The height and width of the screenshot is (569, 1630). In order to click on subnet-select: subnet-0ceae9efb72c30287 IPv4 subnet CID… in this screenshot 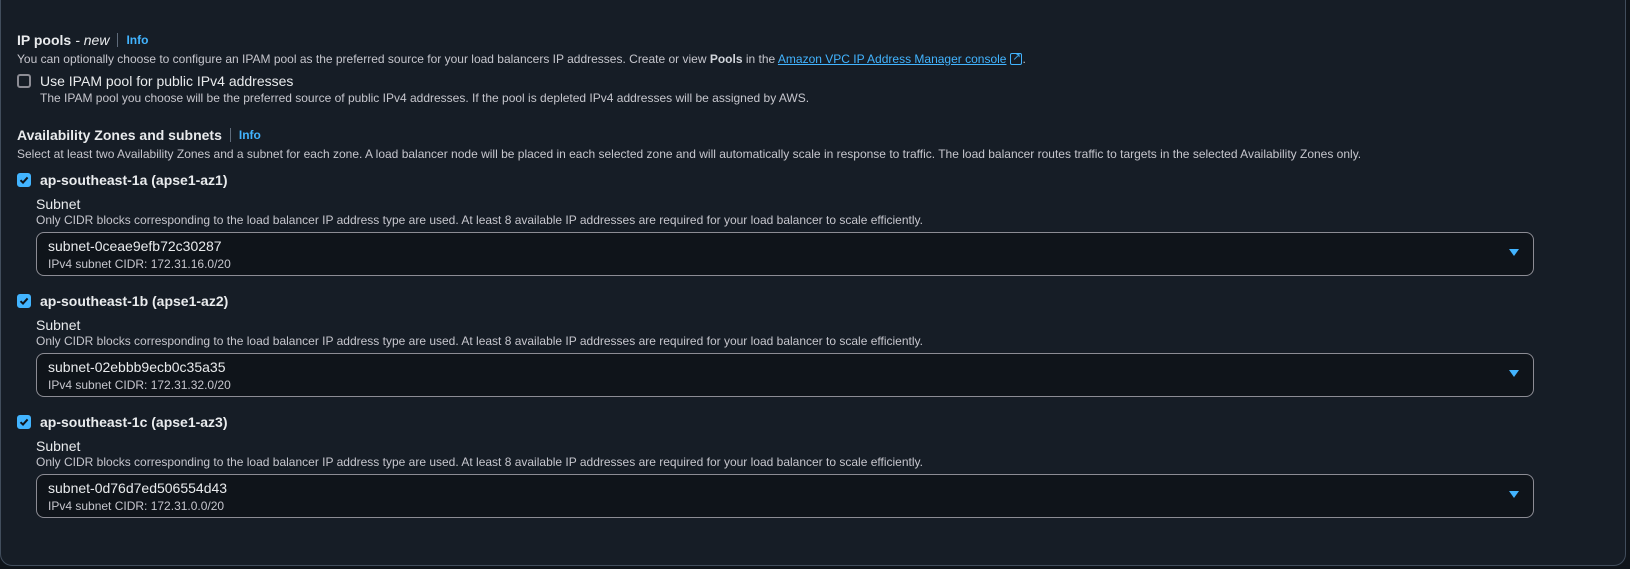, I will do `click(785, 254)`.